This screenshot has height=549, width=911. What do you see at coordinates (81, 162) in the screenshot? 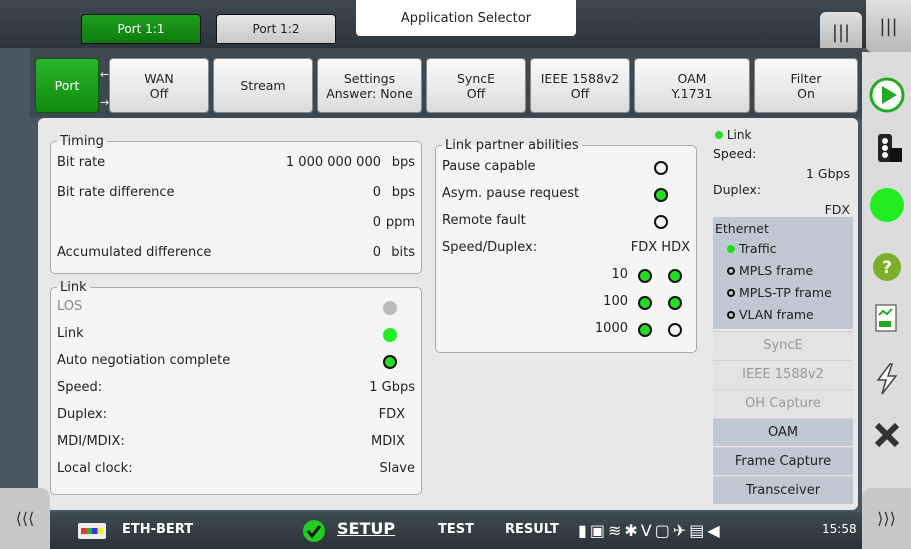
I see `bit-rate-label: Bit rate` at bounding box center [81, 162].